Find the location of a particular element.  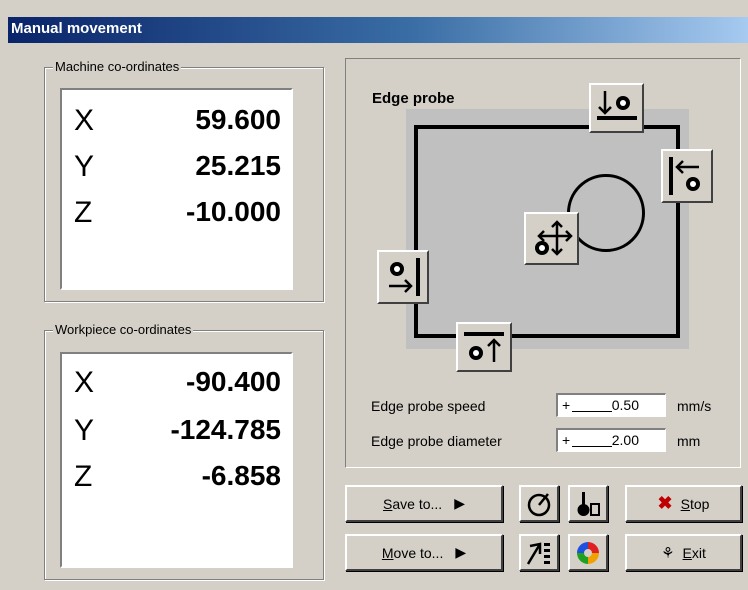

machine-y-axis: Y is located at coordinates (84, 166).